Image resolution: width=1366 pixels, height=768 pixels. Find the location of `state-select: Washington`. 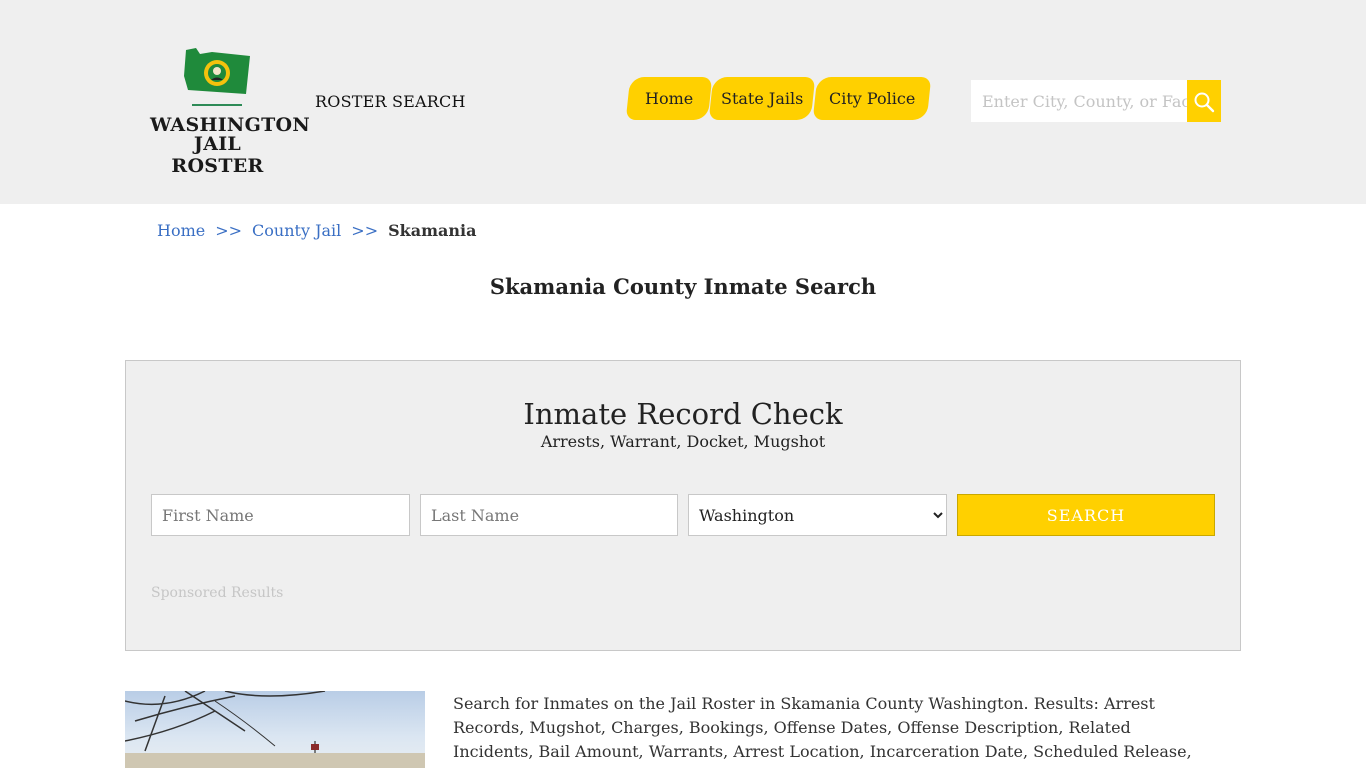

state-select: Washington is located at coordinates (817, 515).